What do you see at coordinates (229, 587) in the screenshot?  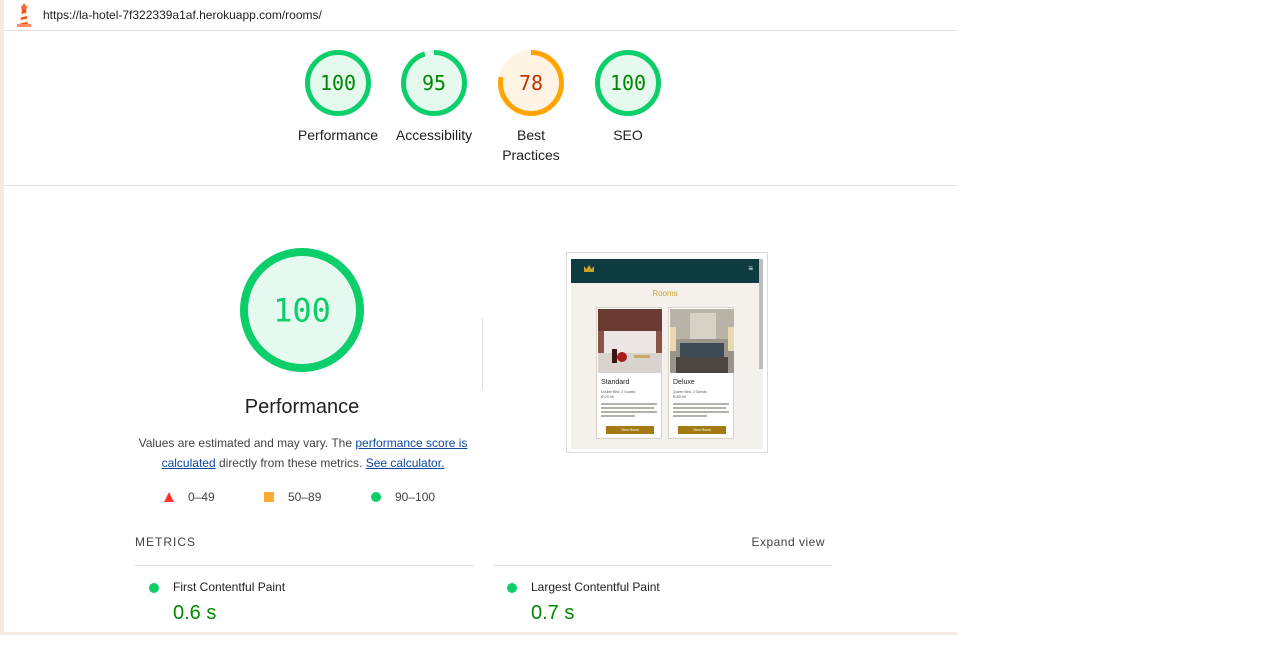 I see `metric-name: First Contentful Paint` at bounding box center [229, 587].